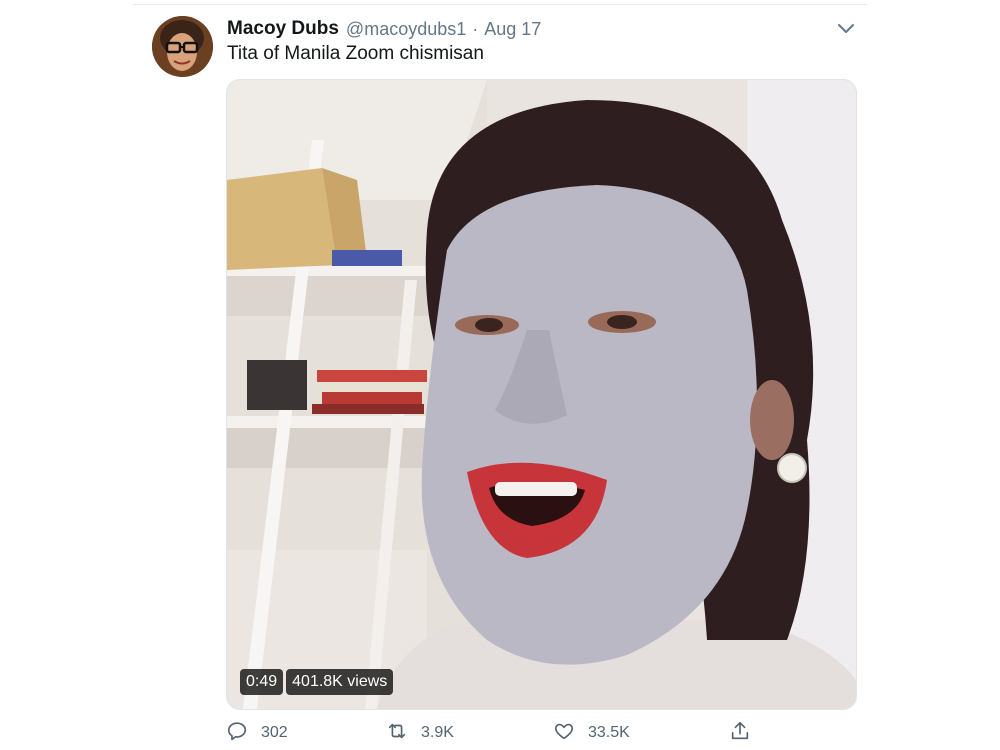 The width and height of the screenshot is (1000, 750). I want to click on tweet-header: Macoy Dubs @macoydubs1 · Aug 17, so click(384, 29).